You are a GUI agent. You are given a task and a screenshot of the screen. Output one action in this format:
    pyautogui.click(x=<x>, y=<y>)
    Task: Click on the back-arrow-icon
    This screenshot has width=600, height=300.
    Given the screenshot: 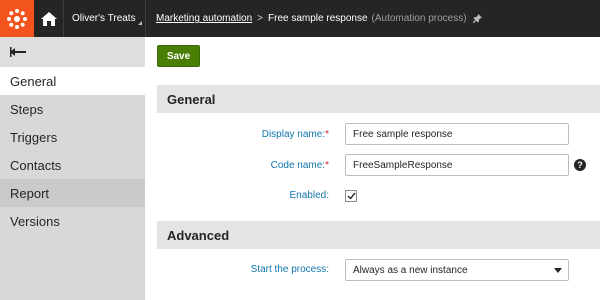 What is the action you would take?
    pyautogui.click(x=72, y=52)
    